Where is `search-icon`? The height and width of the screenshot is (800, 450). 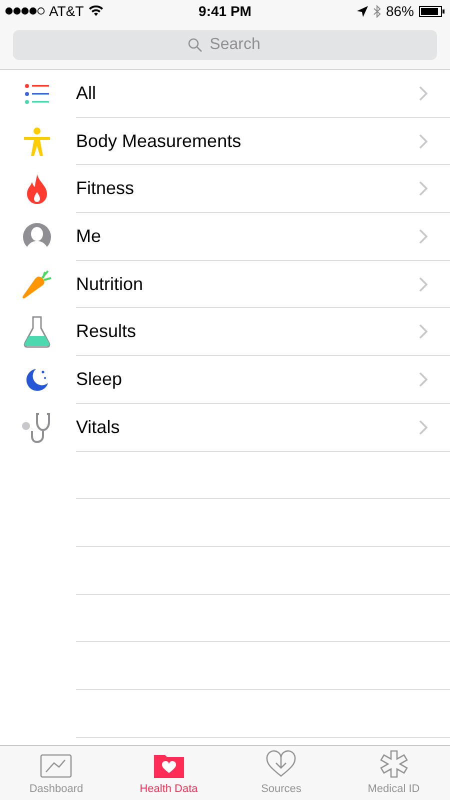
search-icon is located at coordinates (195, 45).